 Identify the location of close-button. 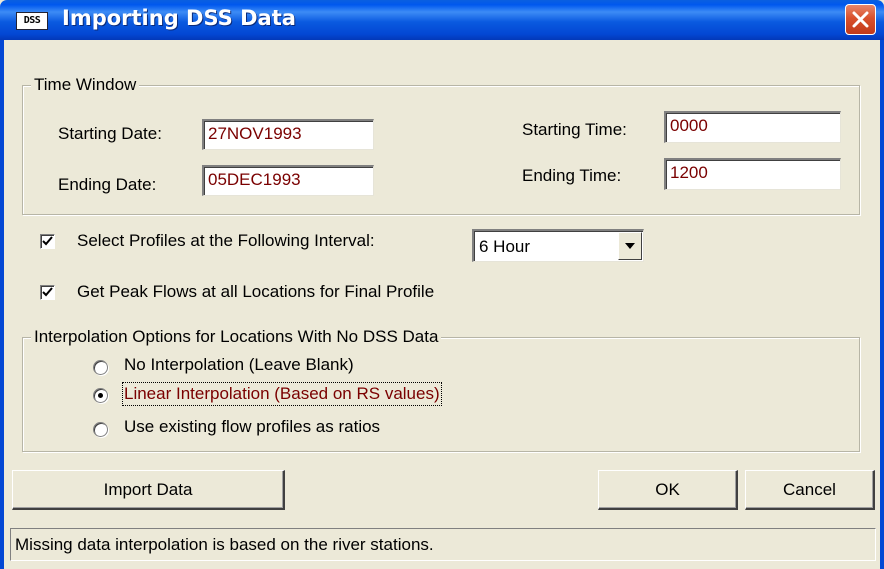
(860, 19).